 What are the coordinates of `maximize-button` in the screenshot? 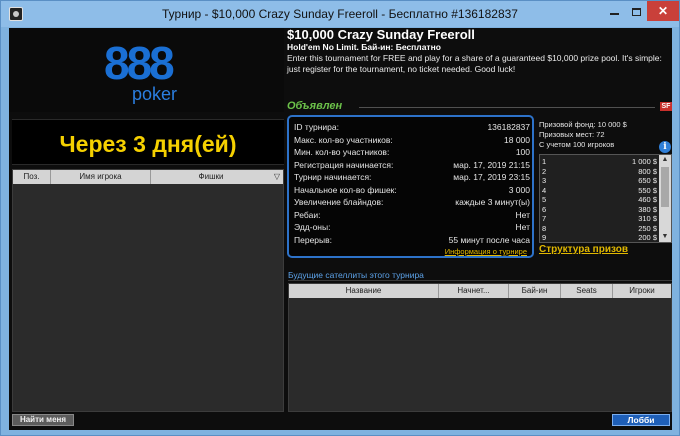 It's located at (636, 11).